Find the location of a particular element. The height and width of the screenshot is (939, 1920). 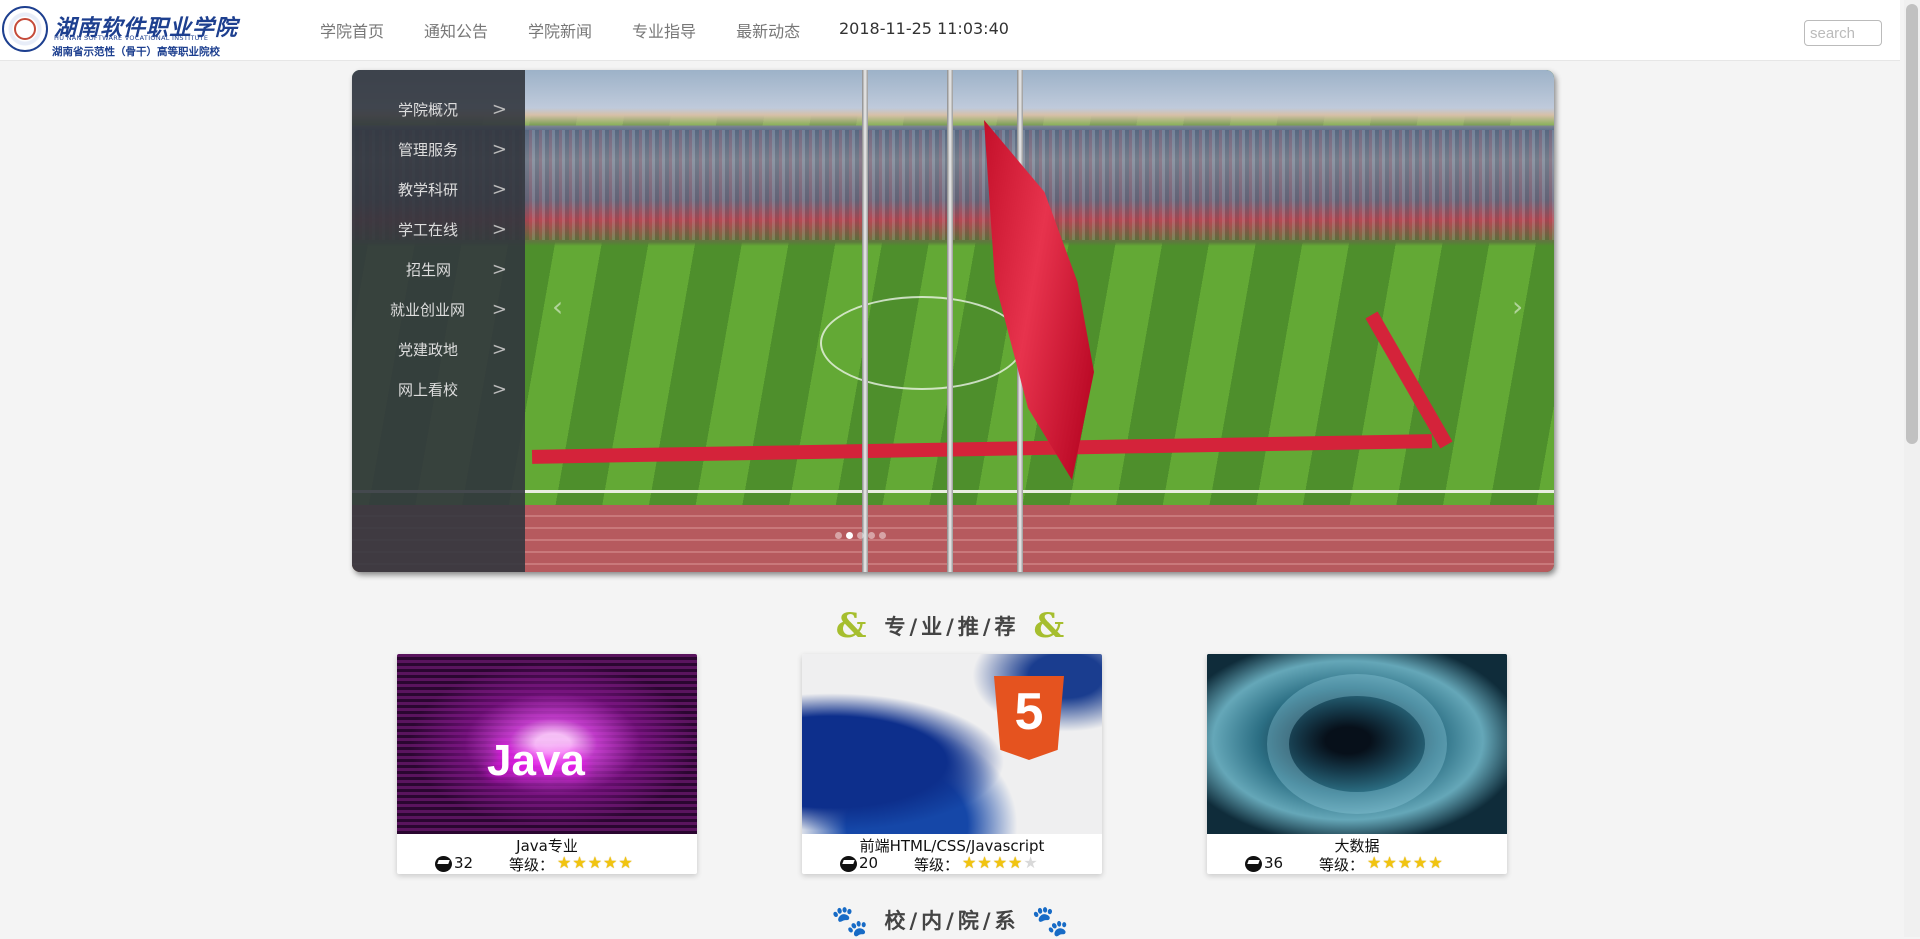

logo-subtitle: 湖南省示范性（骨干）高等职业院校 is located at coordinates (136, 52).